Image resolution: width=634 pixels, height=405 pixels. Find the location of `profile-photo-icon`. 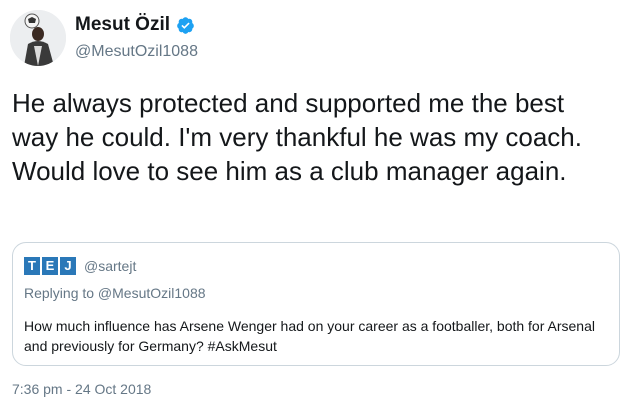

profile-photo-icon is located at coordinates (38, 38).